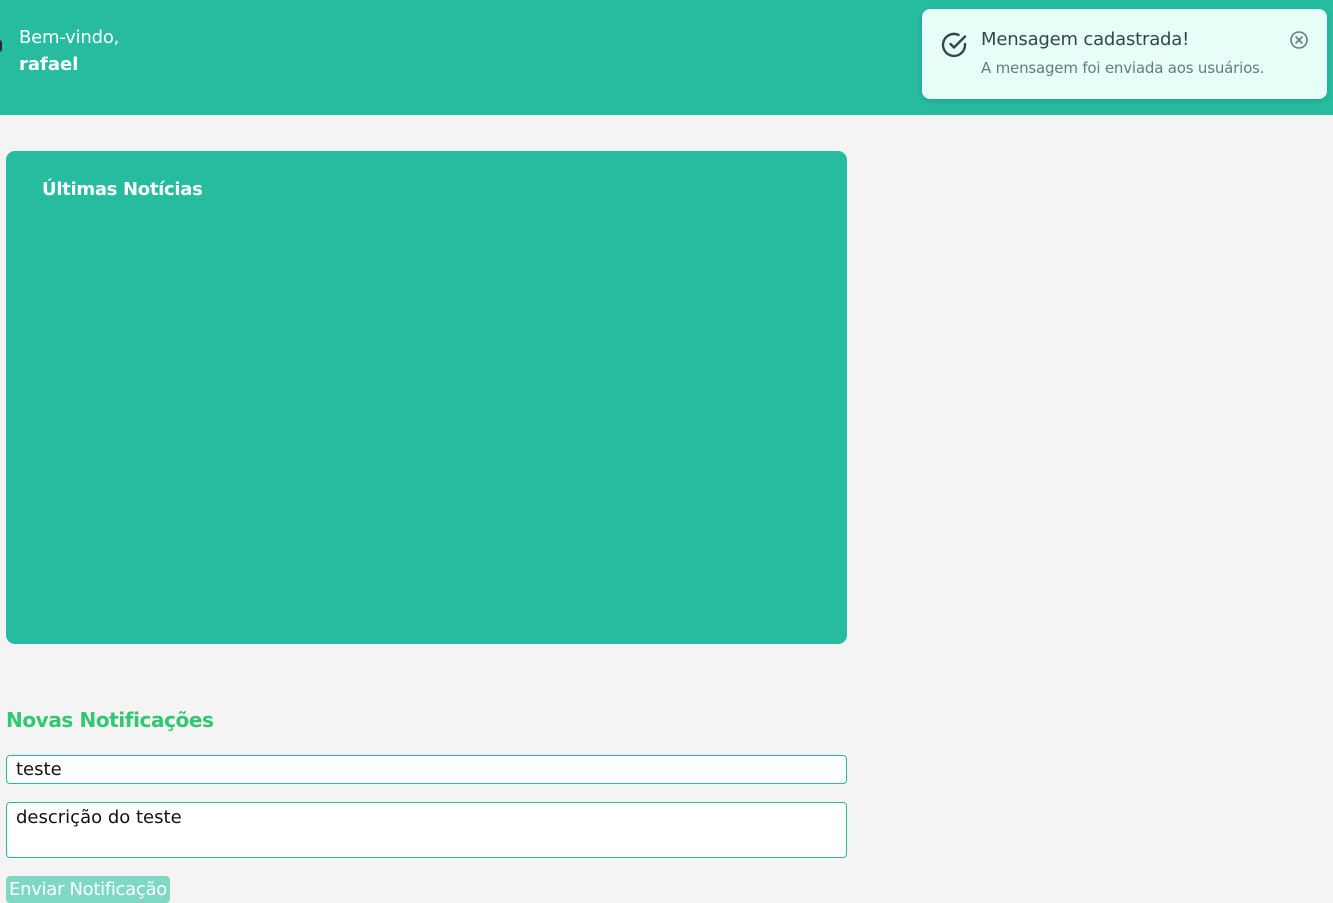  I want to click on welcome-block: Bem-vindo, rafael, so click(69, 51).